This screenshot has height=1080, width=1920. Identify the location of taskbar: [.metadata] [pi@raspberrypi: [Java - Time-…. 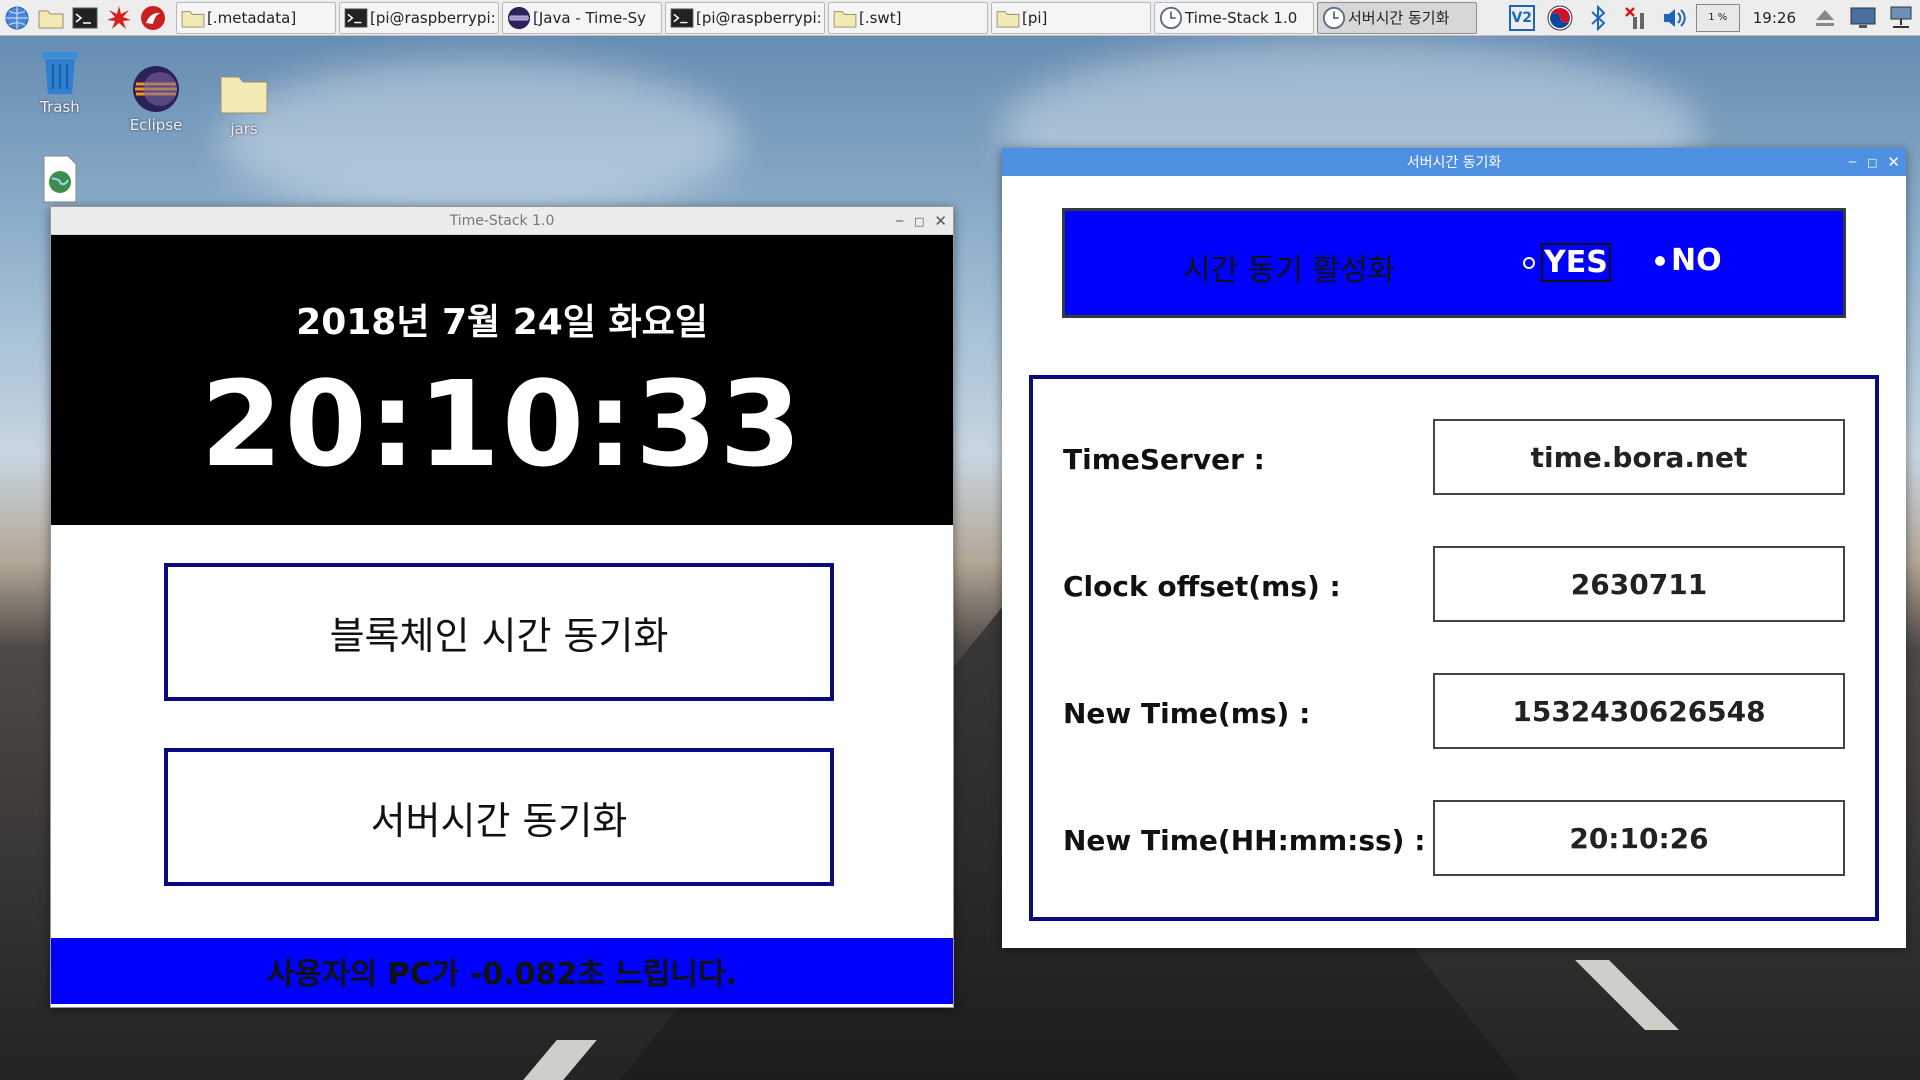
(960, 18).